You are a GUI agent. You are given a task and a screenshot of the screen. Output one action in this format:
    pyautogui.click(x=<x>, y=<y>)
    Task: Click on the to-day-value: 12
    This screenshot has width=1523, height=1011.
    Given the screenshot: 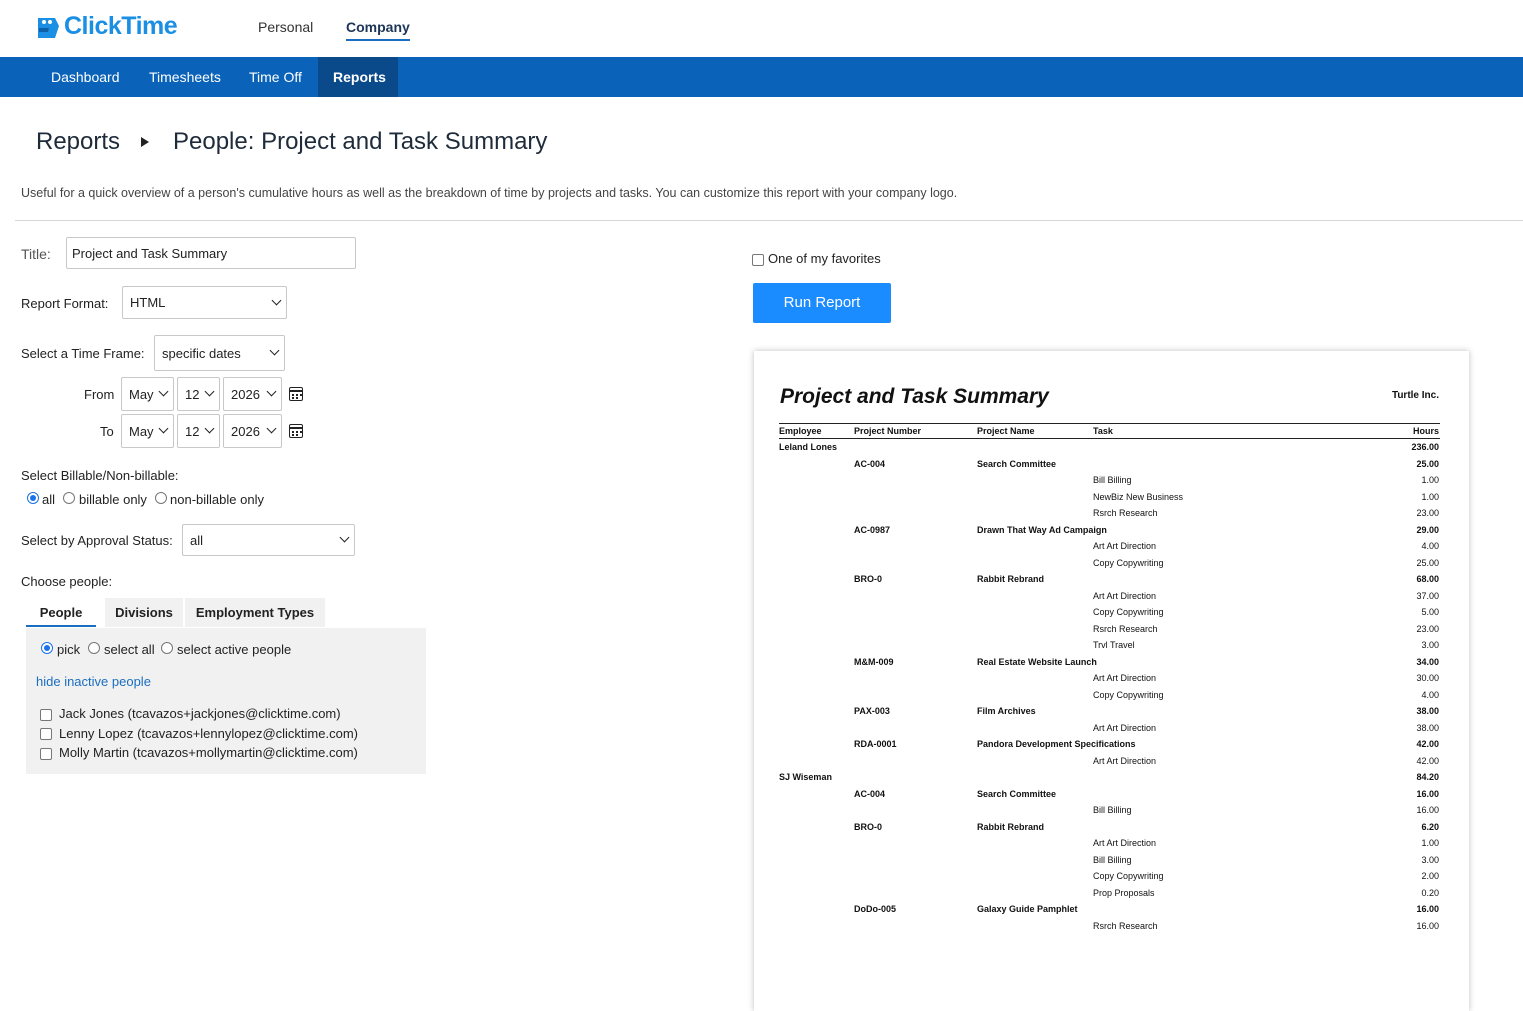 What is the action you would take?
    pyautogui.click(x=192, y=431)
    